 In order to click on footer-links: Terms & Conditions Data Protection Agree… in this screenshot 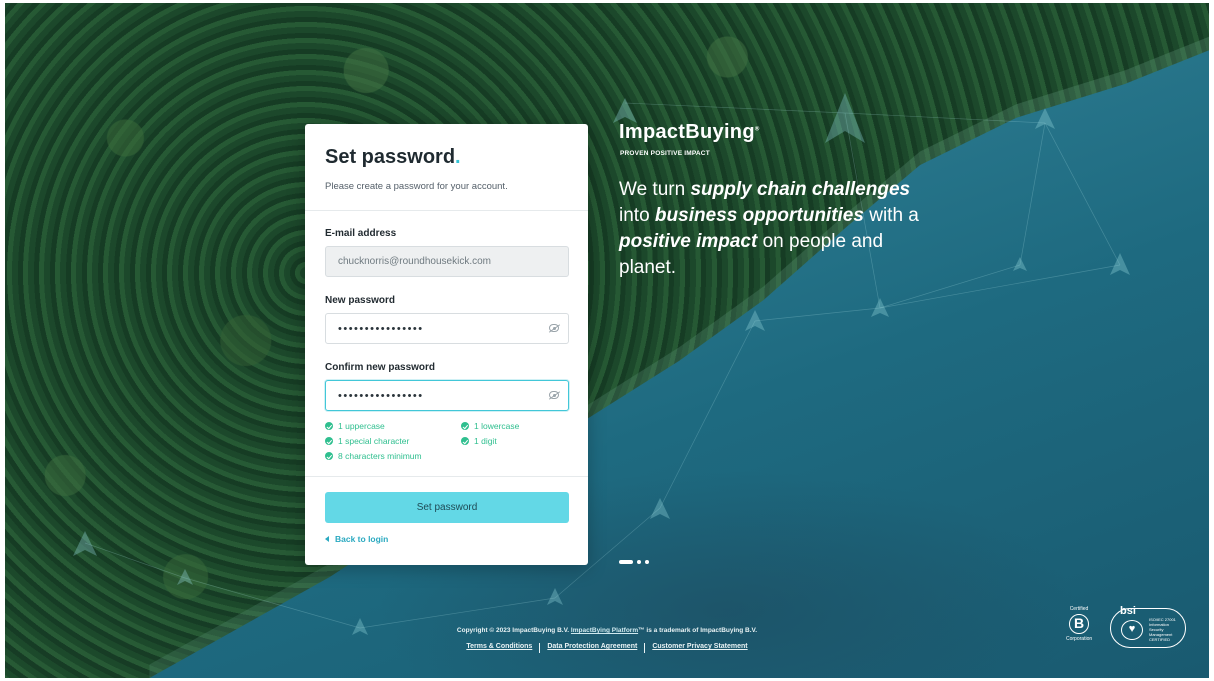, I will do `click(607, 648)`.